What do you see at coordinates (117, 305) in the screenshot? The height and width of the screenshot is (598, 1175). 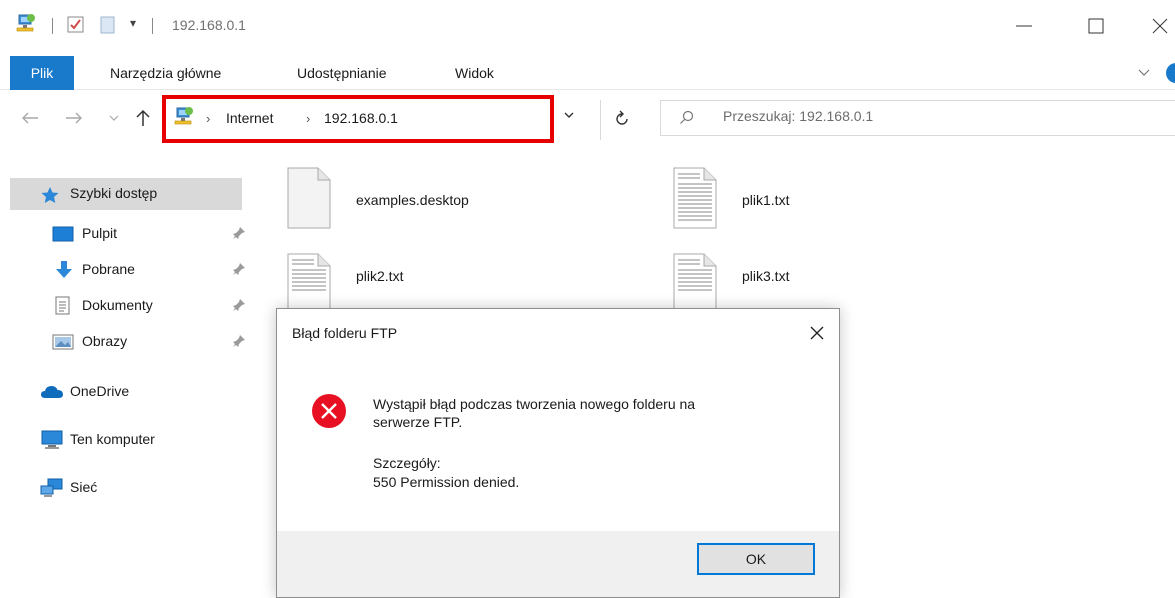 I see `sidebar-item-label: Dokumenty` at bounding box center [117, 305].